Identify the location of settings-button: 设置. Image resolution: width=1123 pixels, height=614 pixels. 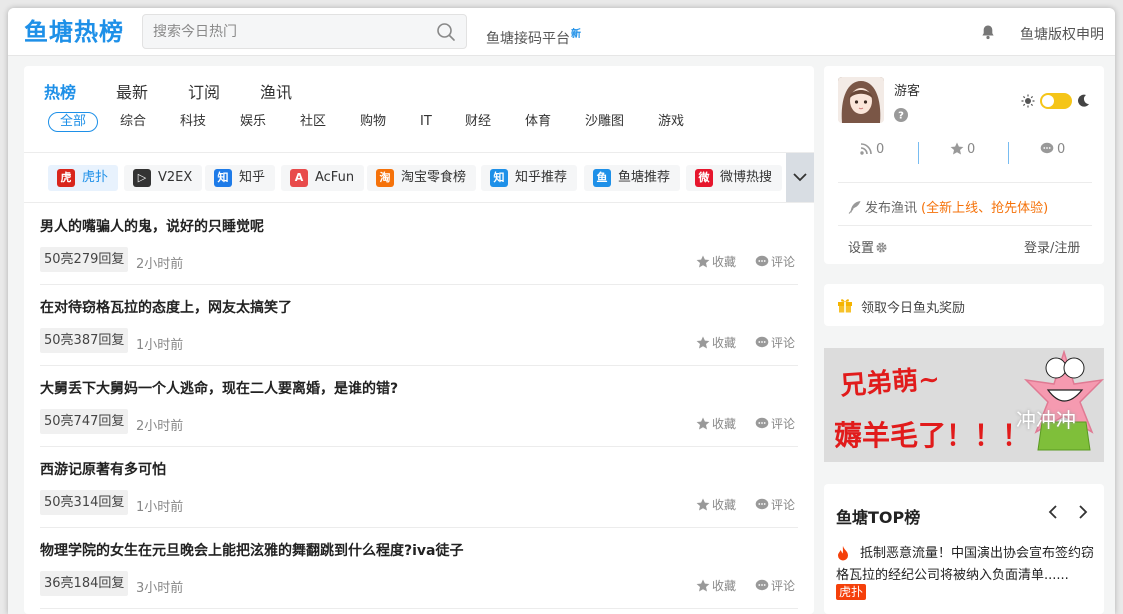
(867, 246).